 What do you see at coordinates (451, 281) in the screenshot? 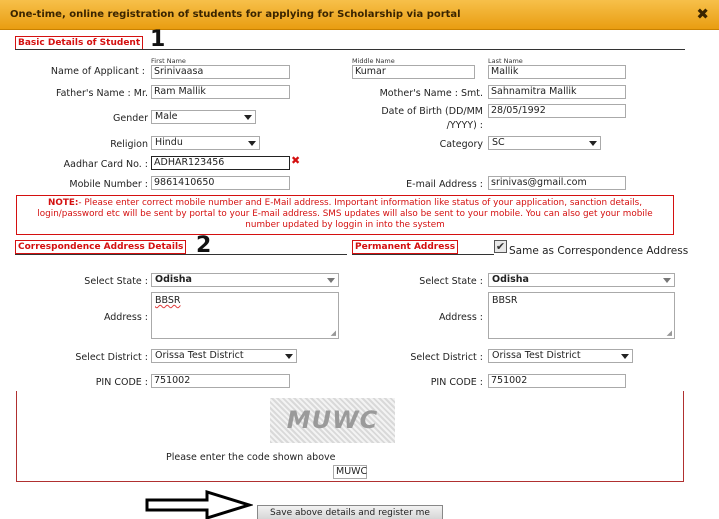
I see `perm-state-label: Select State :` at bounding box center [451, 281].